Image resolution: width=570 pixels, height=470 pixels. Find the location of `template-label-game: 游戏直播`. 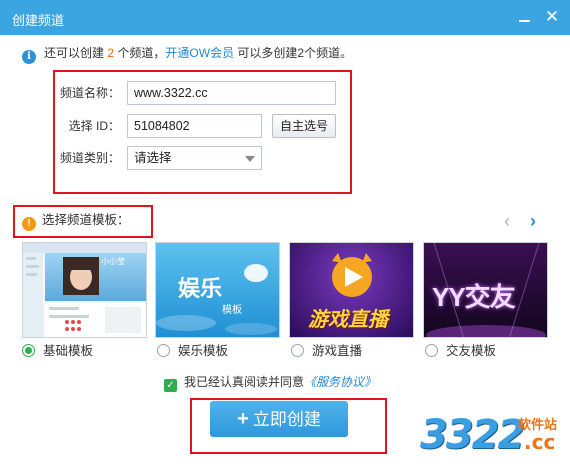

template-label-game: 游戏直播 is located at coordinates (337, 351).